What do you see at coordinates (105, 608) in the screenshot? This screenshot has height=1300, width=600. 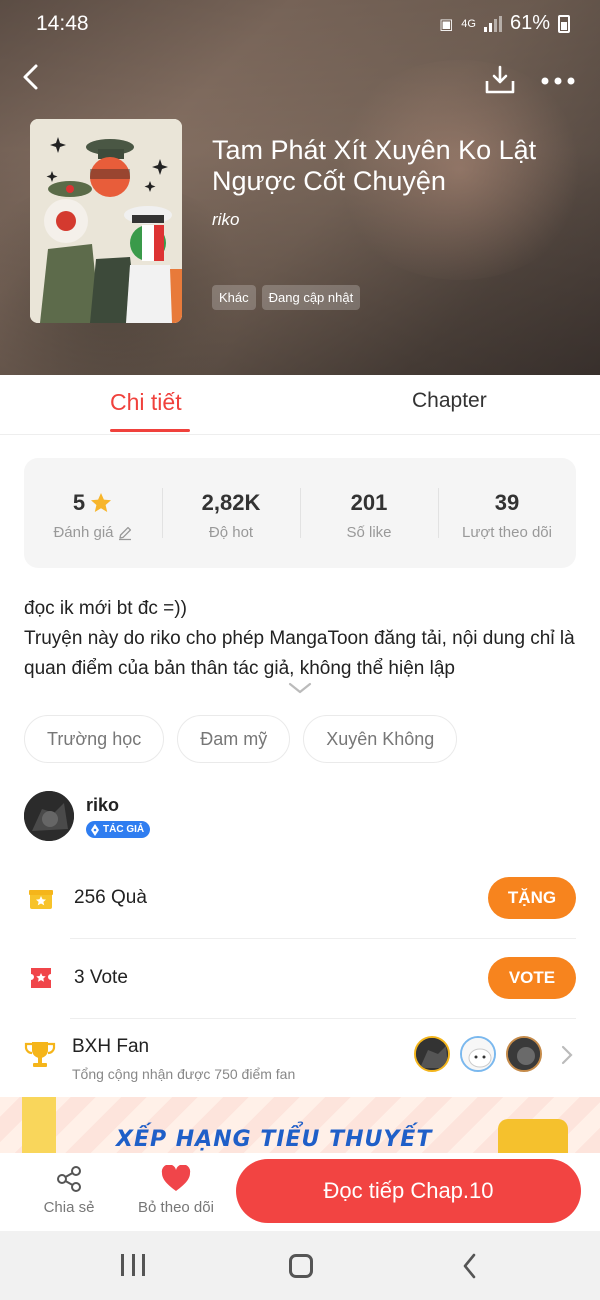 I see `description-line-1: đọc ik mới bt đc =))` at bounding box center [105, 608].